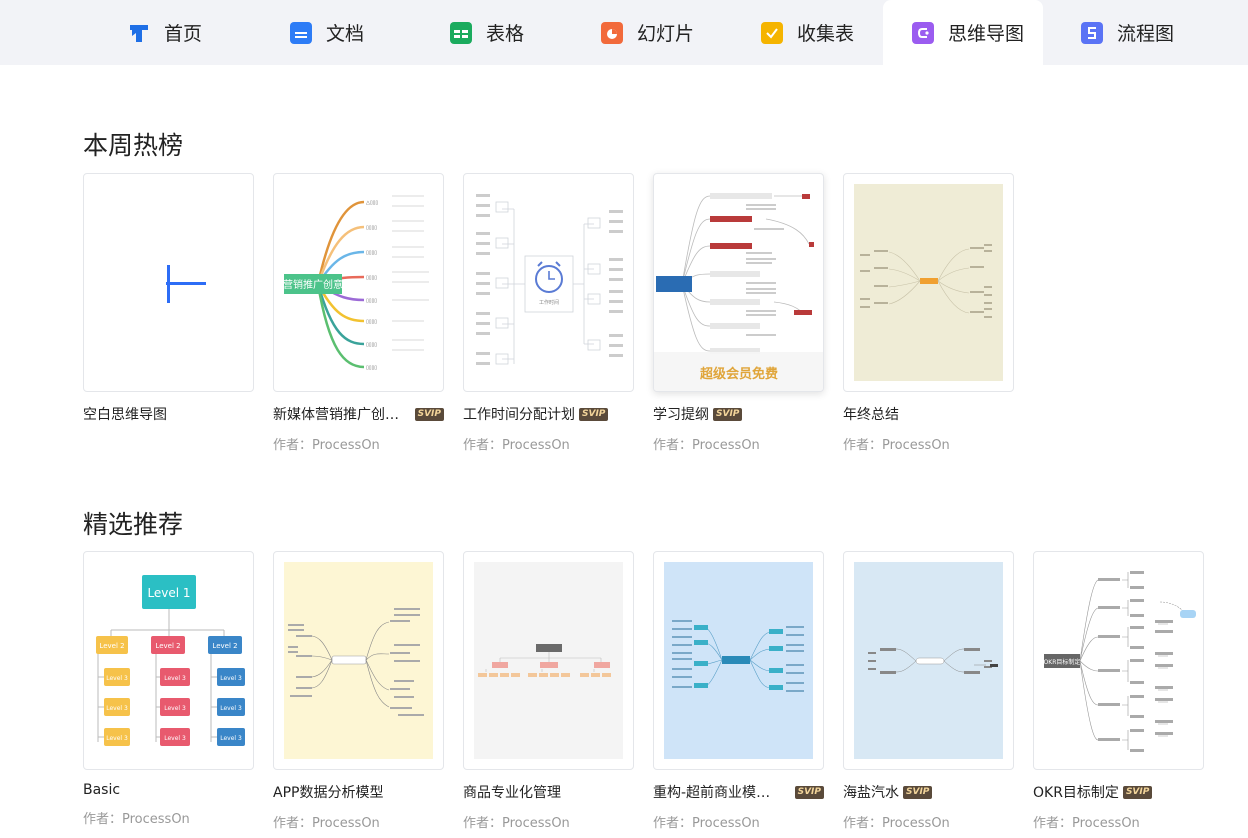 The image size is (1248, 838). I want to click on tab-flowchart: 流程图, so click(1127, 32).